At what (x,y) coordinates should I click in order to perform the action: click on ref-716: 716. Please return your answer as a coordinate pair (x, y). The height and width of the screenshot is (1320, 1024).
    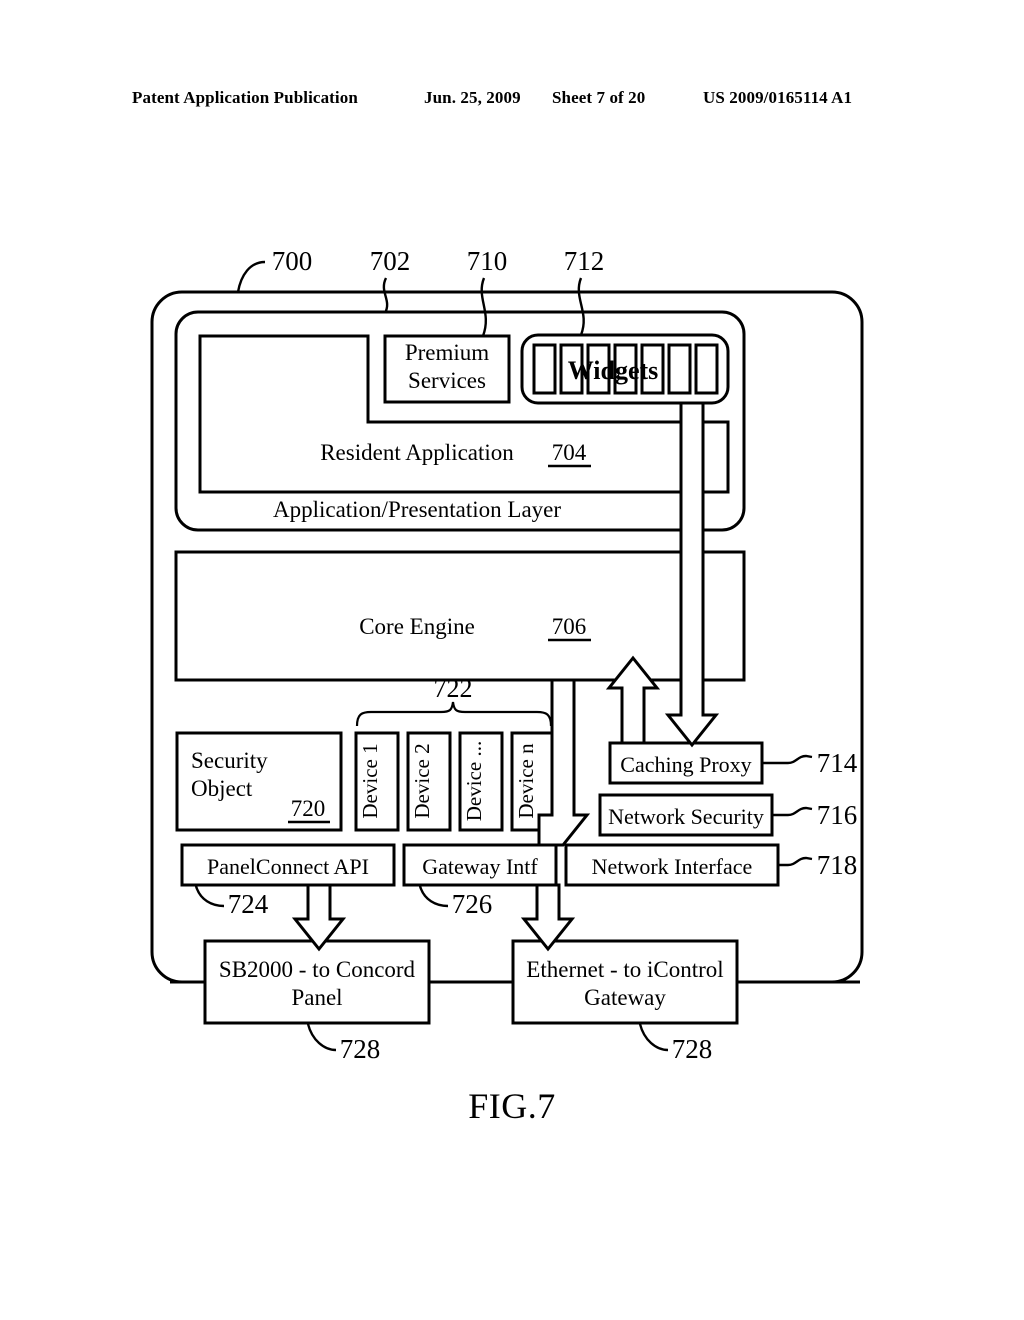
    Looking at the image, I should click on (837, 815).